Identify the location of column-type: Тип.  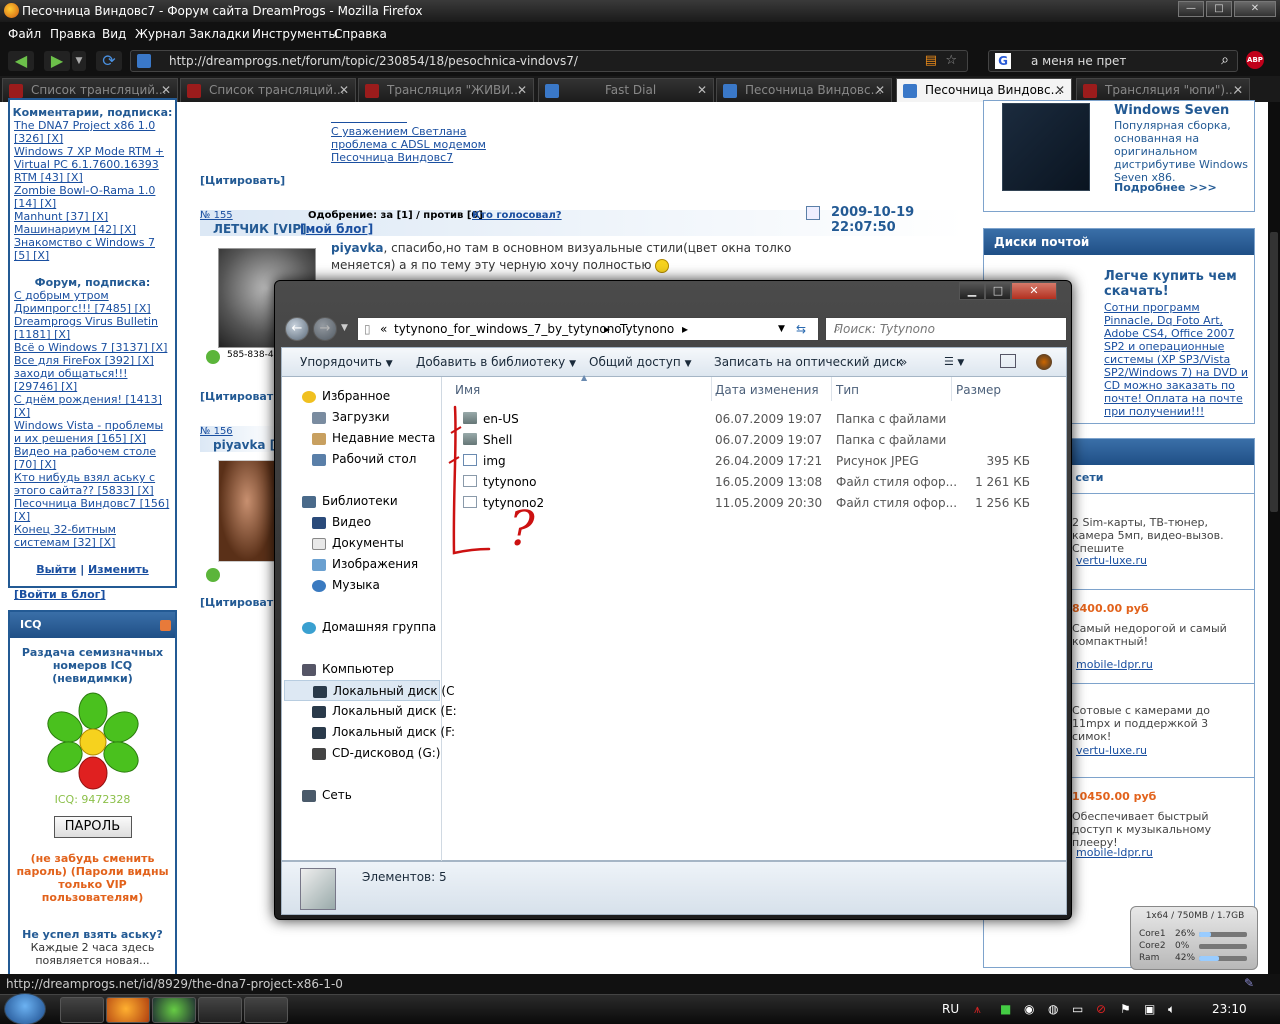
(847, 390).